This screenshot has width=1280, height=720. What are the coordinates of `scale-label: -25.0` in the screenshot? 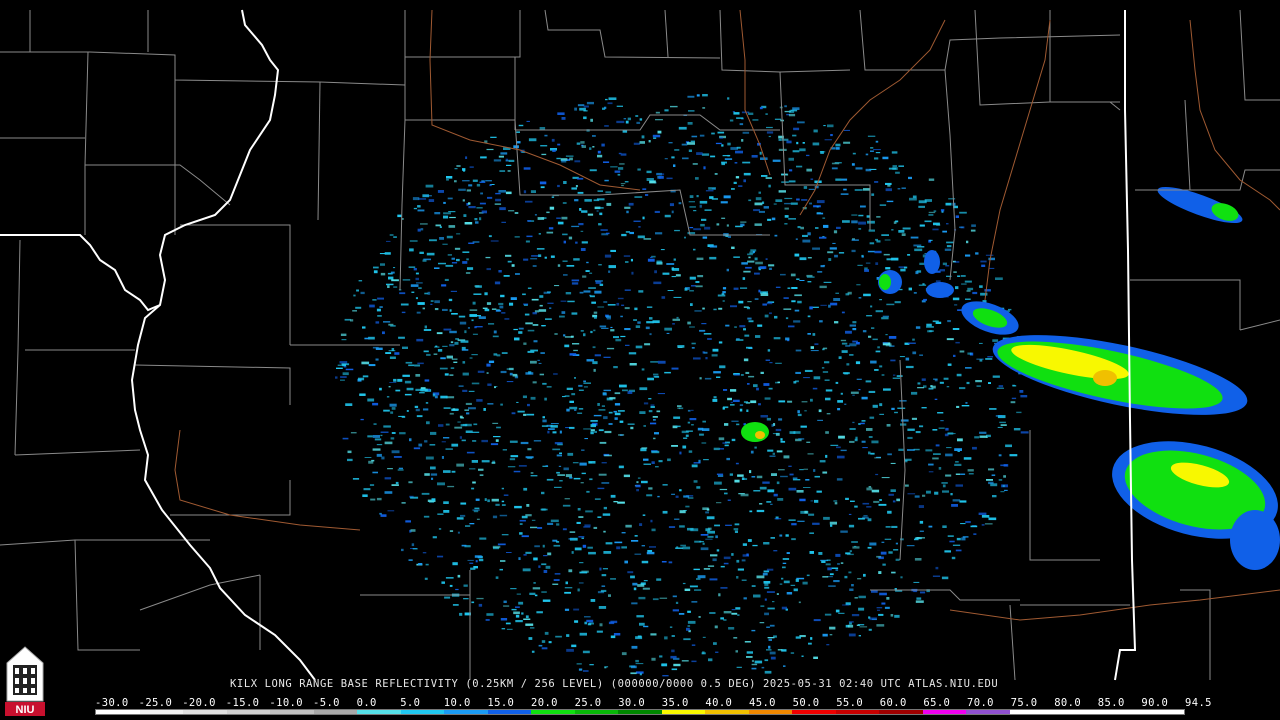 It's located at (155, 703).